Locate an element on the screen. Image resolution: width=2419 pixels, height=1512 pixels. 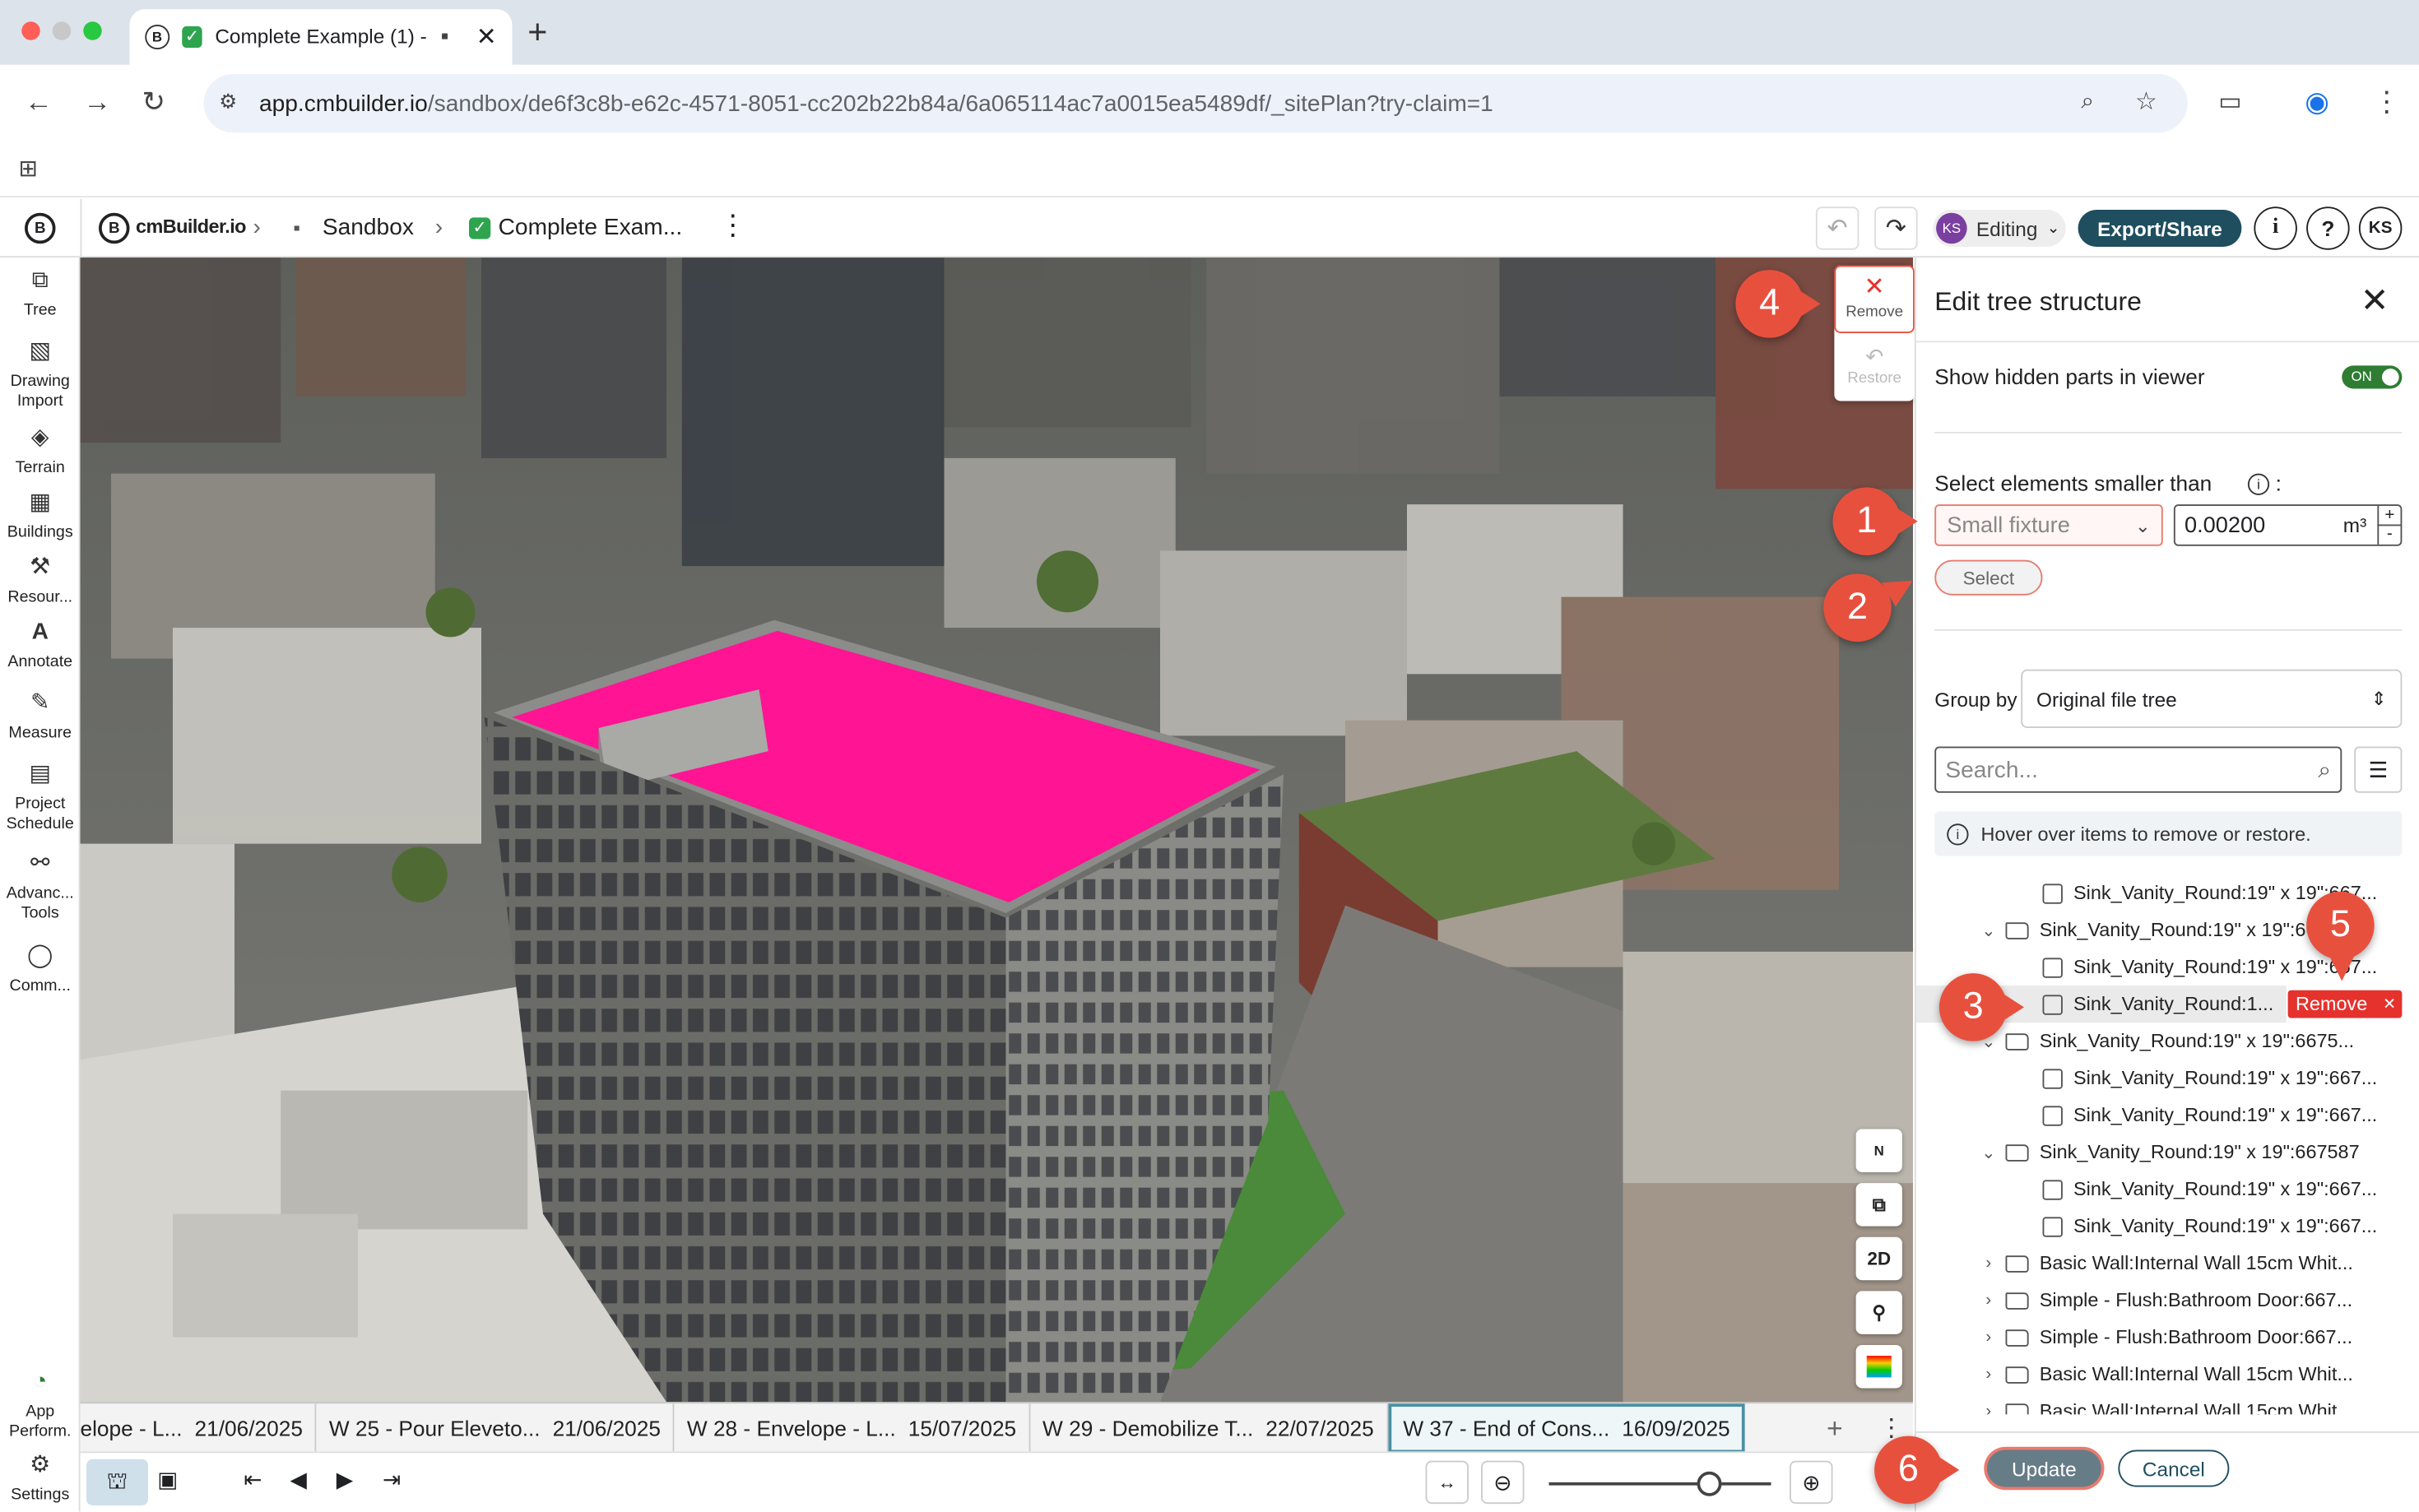
crane-view-icon: ⛫ is located at coordinates (117, 1482).